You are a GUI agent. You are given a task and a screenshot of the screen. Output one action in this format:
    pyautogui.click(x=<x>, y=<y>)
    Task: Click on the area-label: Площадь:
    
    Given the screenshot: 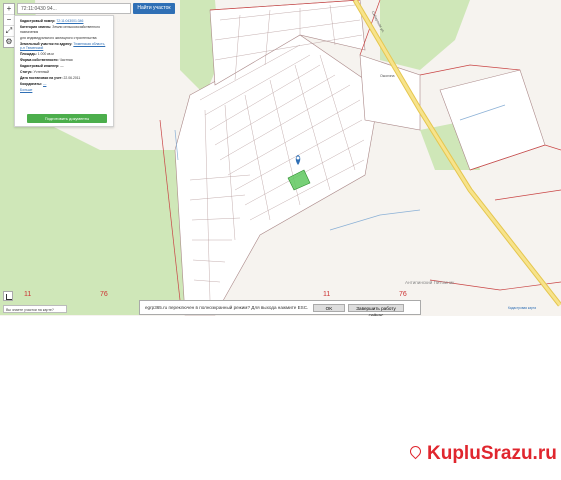 What is the action you would take?
    pyautogui.click(x=28, y=54)
    